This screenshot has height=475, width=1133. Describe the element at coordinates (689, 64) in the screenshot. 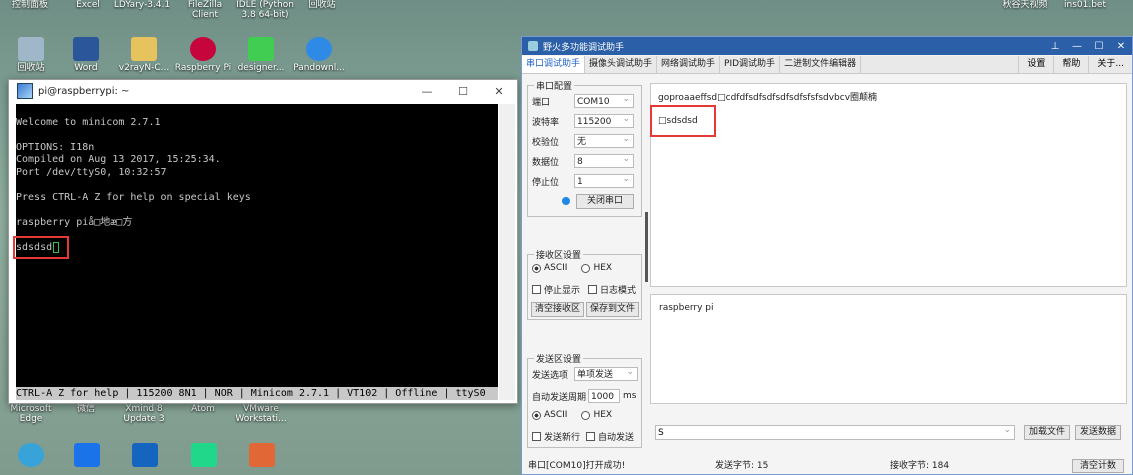

I see `tab-network: 网络调试助手` at that location.